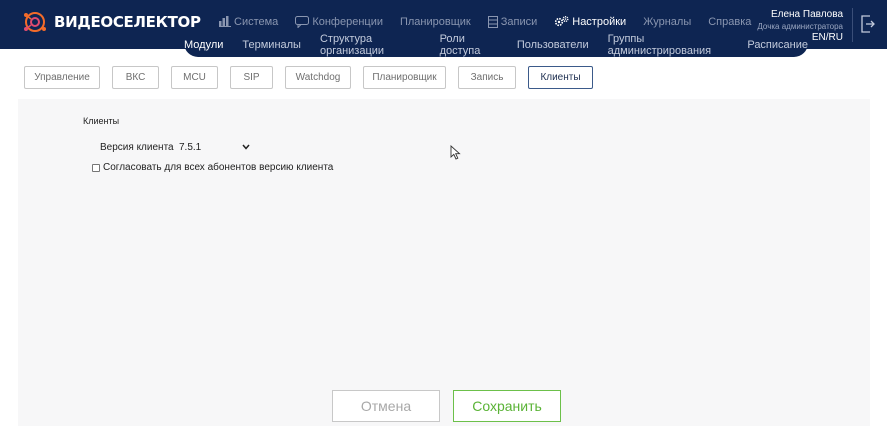  I want to click on nav-item-help: Справка, so click(729, 22).